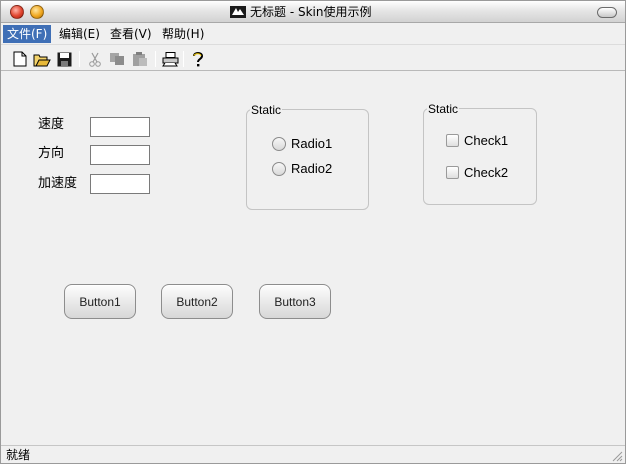 Image resolution: width=626 pixels, height=464 pixels. What do you see at coordinates (51, 124) in the screenshot?
I see `speed-label: 速度` at bounding box center [51, 124].